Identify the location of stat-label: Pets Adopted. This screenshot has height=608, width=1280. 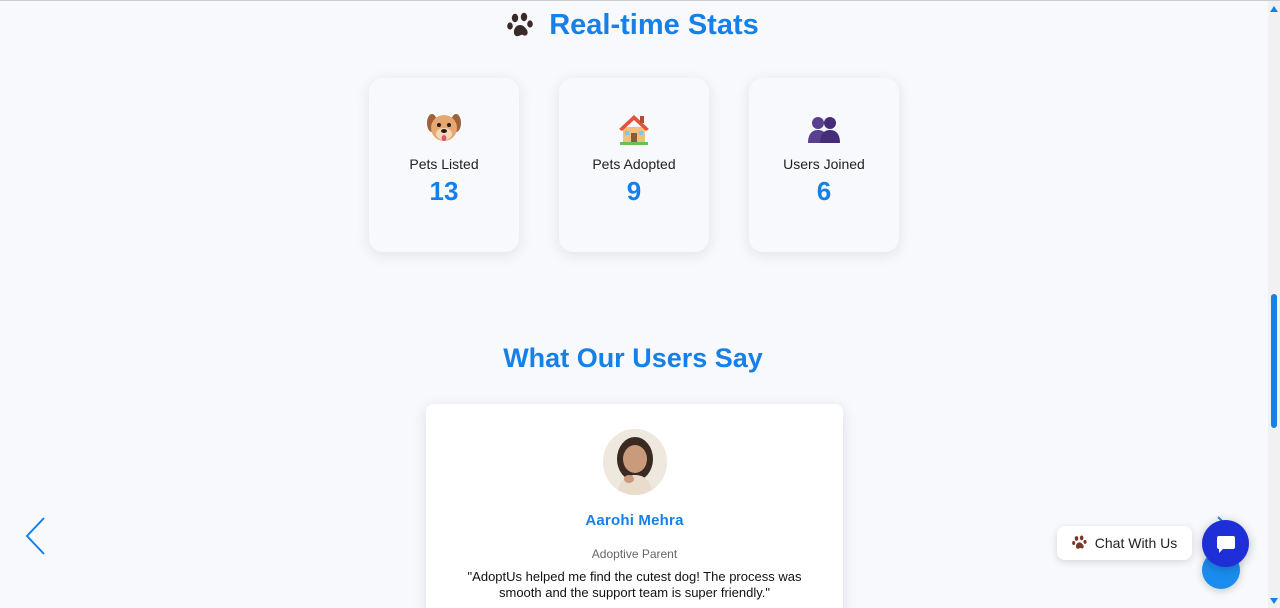
(634, 164).